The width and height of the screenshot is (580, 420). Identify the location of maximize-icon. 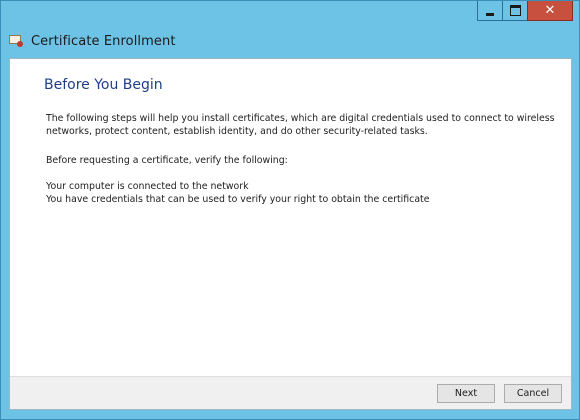
(515, 10).